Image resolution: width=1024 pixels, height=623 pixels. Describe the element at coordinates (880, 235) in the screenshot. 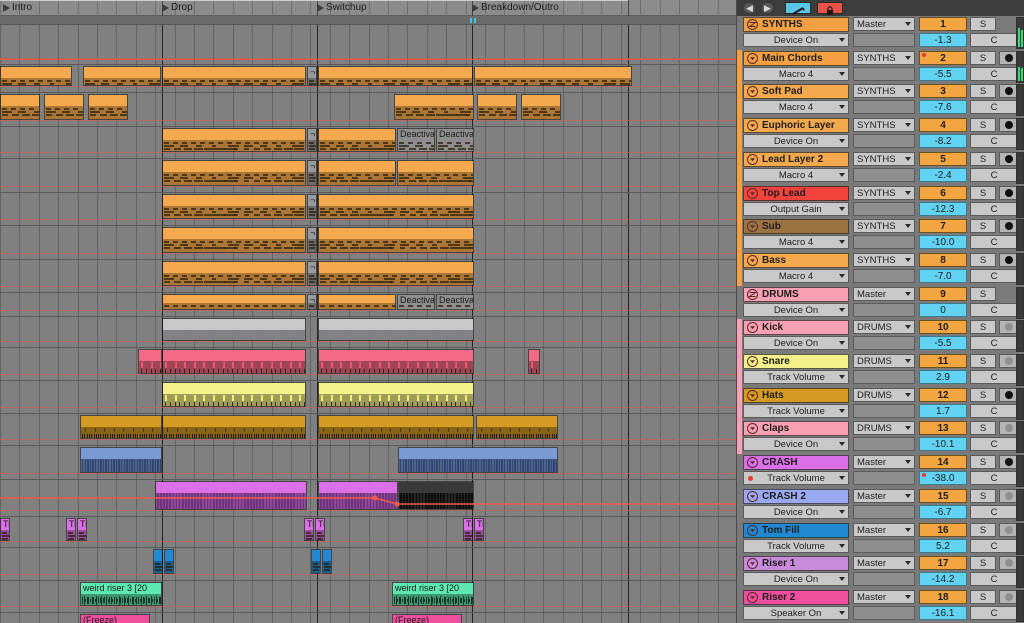

I see `mixer-track-row: Sub Macro 4 SYNTHS 7 -10.0 S C` at that location.